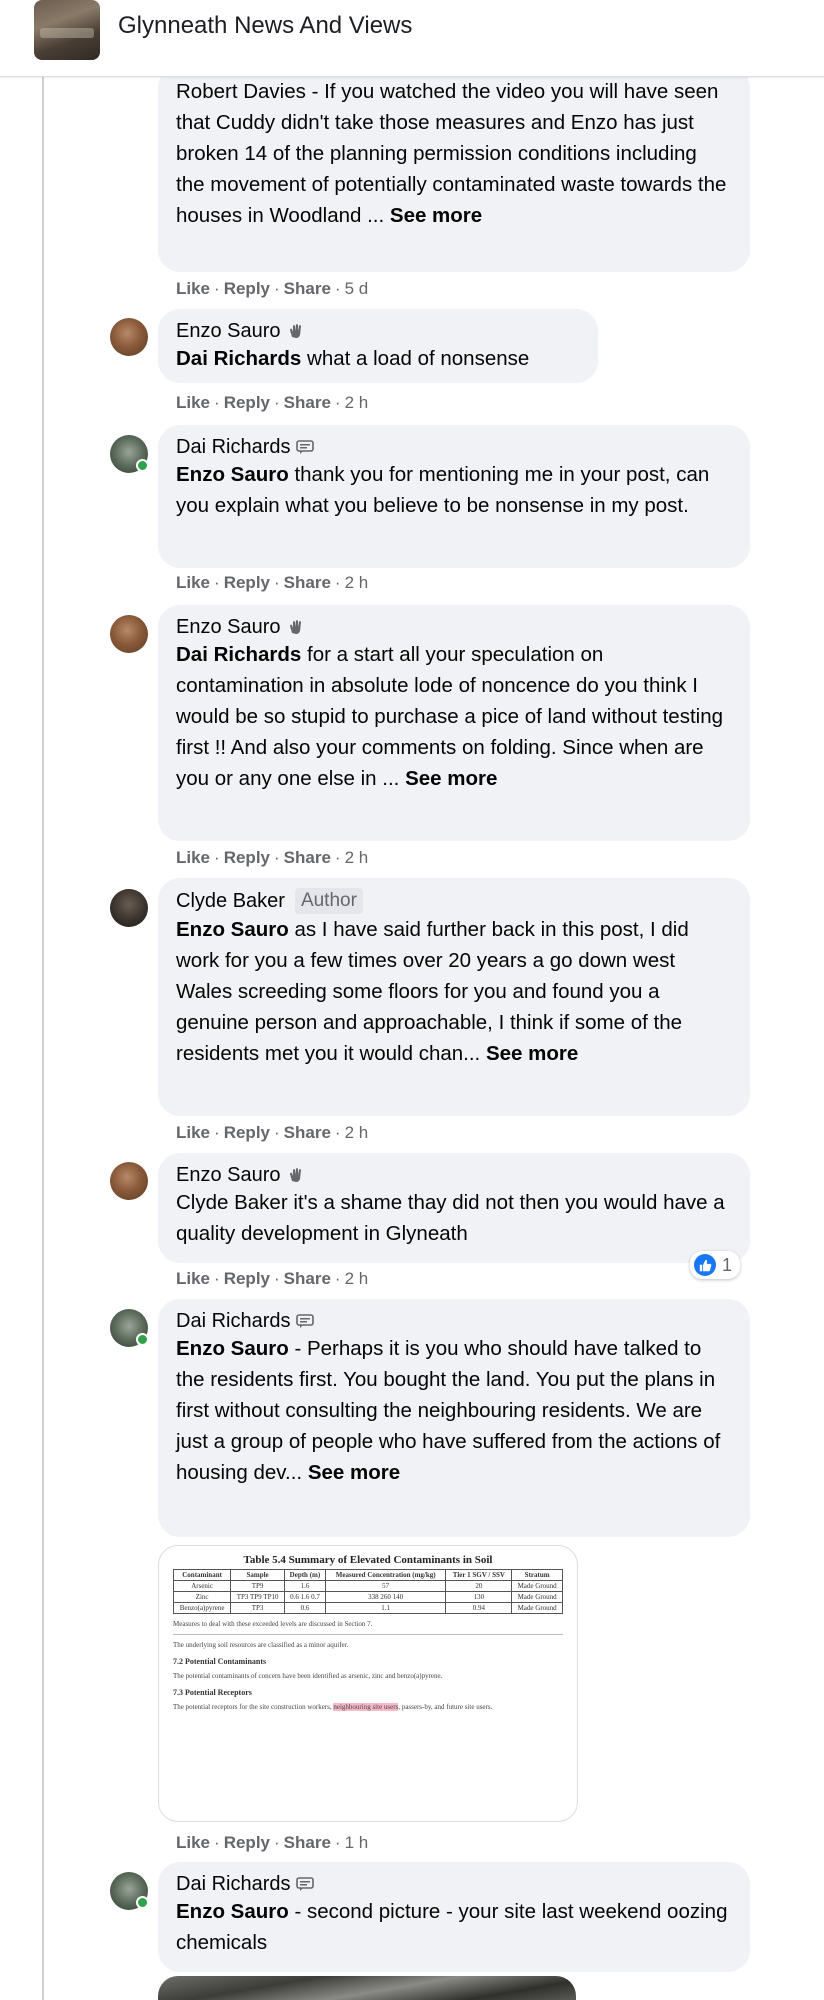 The width and height of the screenshot is (824, 2000). I want to click on group-thumbnail, so click(67, 30).